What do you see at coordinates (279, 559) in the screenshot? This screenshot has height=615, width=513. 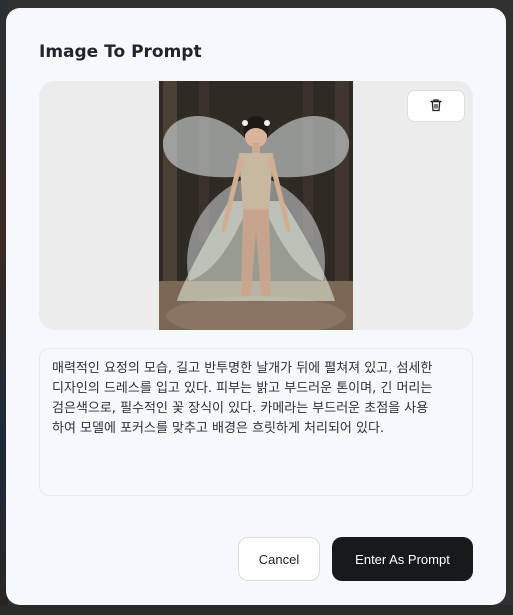 I see `cancel-button: Cancel` at bounding box center [279, 559].